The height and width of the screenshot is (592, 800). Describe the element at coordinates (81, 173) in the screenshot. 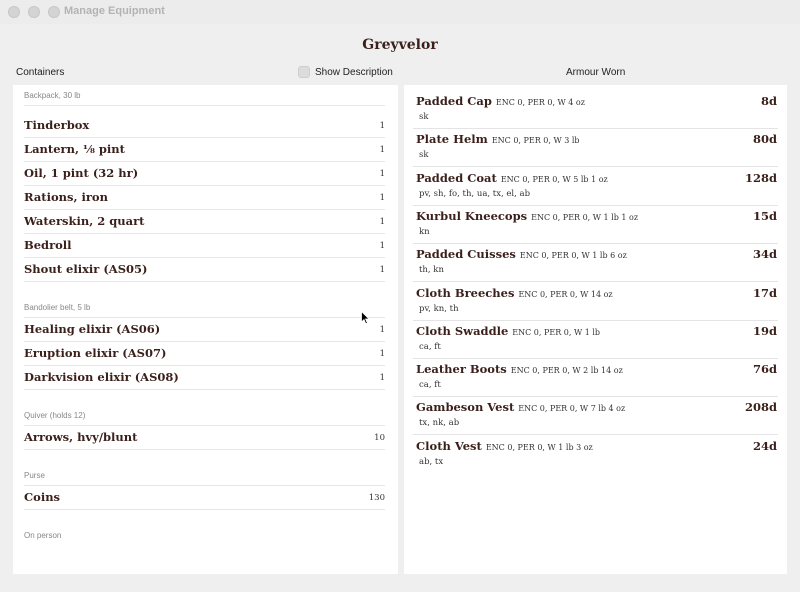

I see `item-name: Oil, 1 pint (32 hr)` at that location.